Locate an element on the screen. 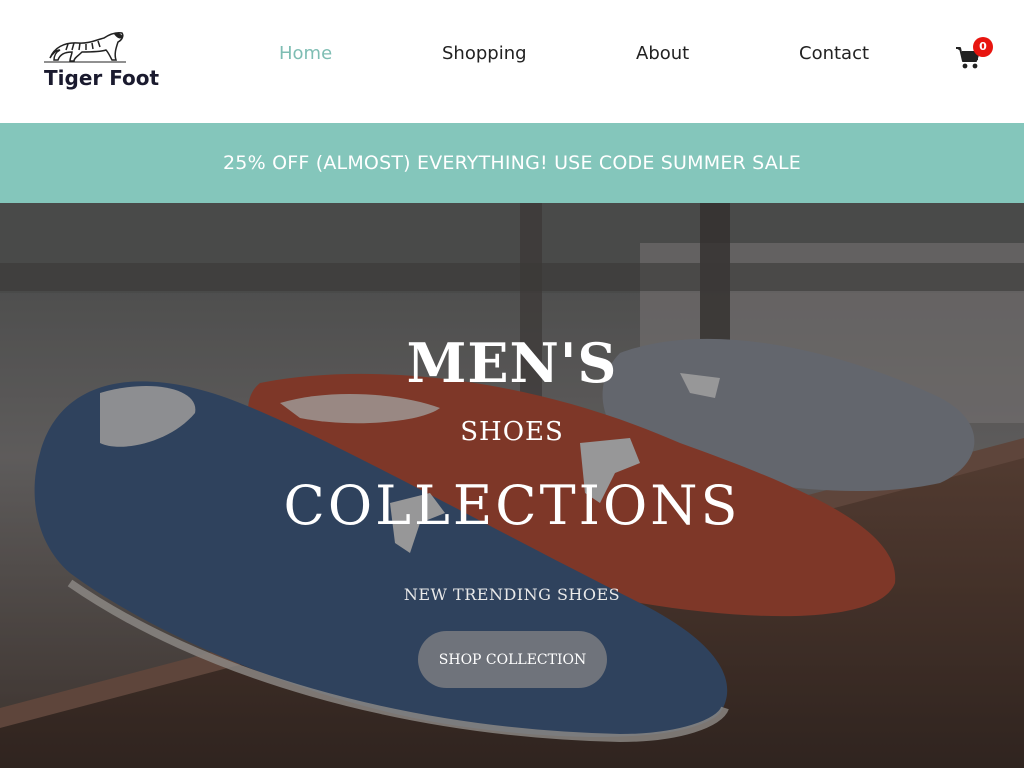 The height and width of the screenshot is (768, 1024). nav-home: Home is located at coordinates (305, 53).